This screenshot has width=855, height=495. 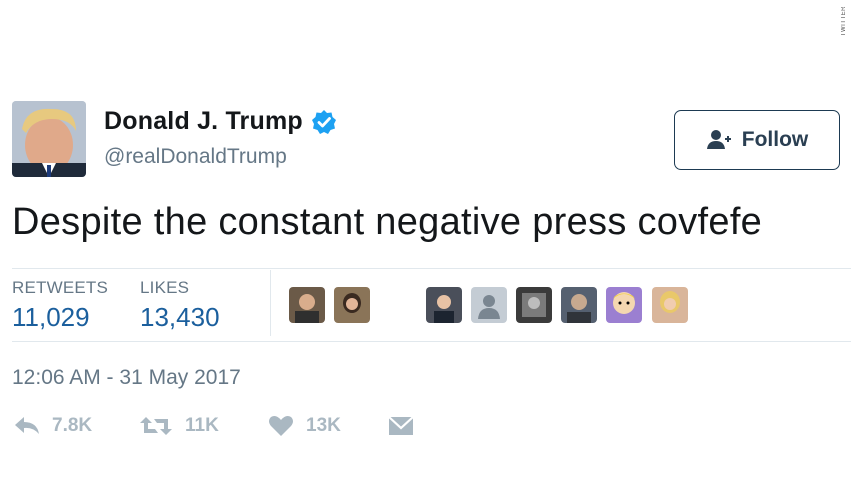 I want to click on avatar, so click(x=49, y=139).